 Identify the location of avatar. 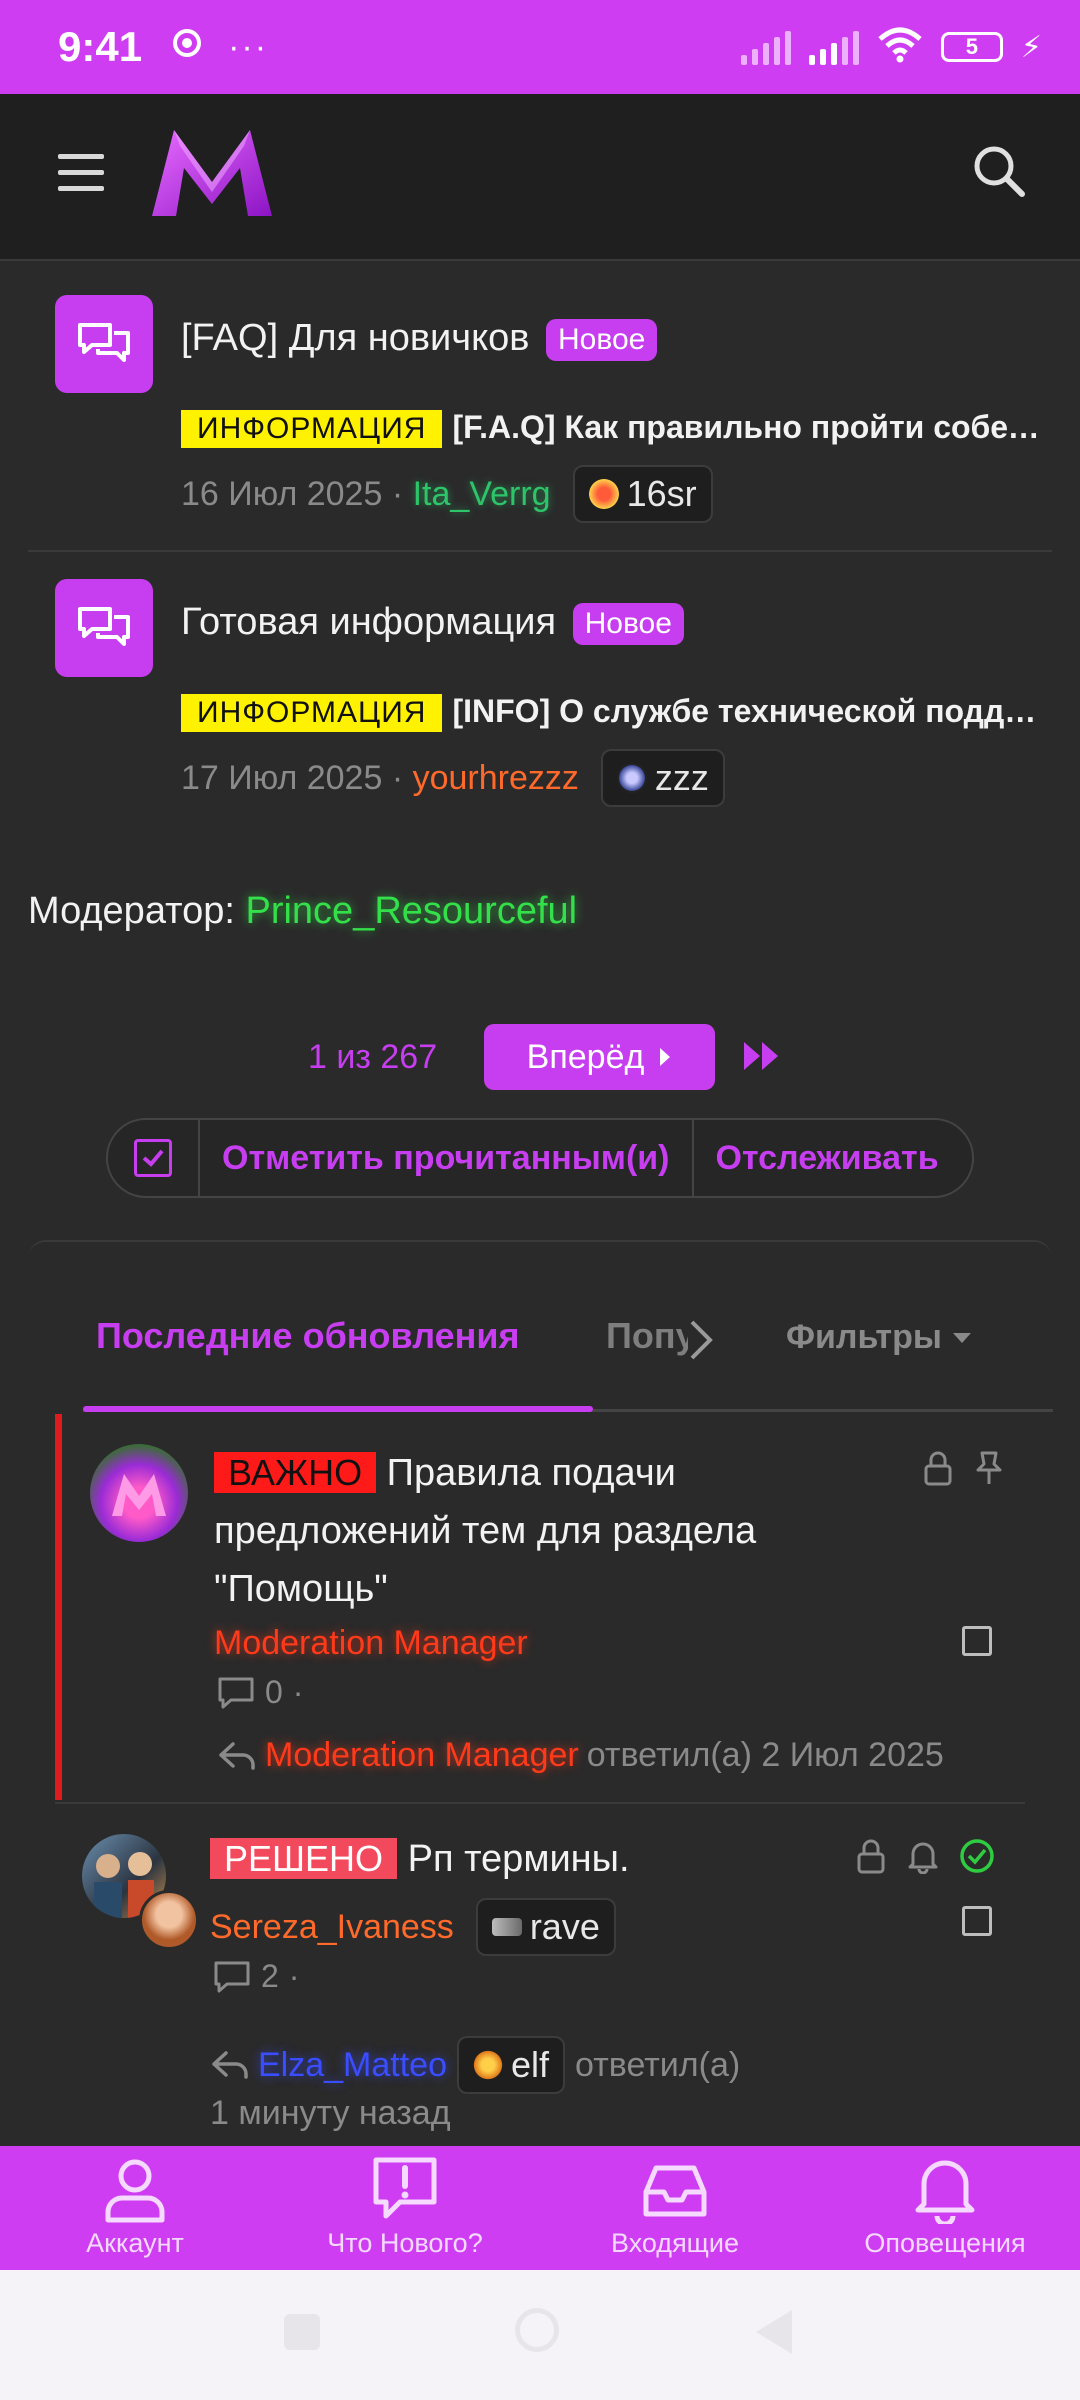
(139, 1493).